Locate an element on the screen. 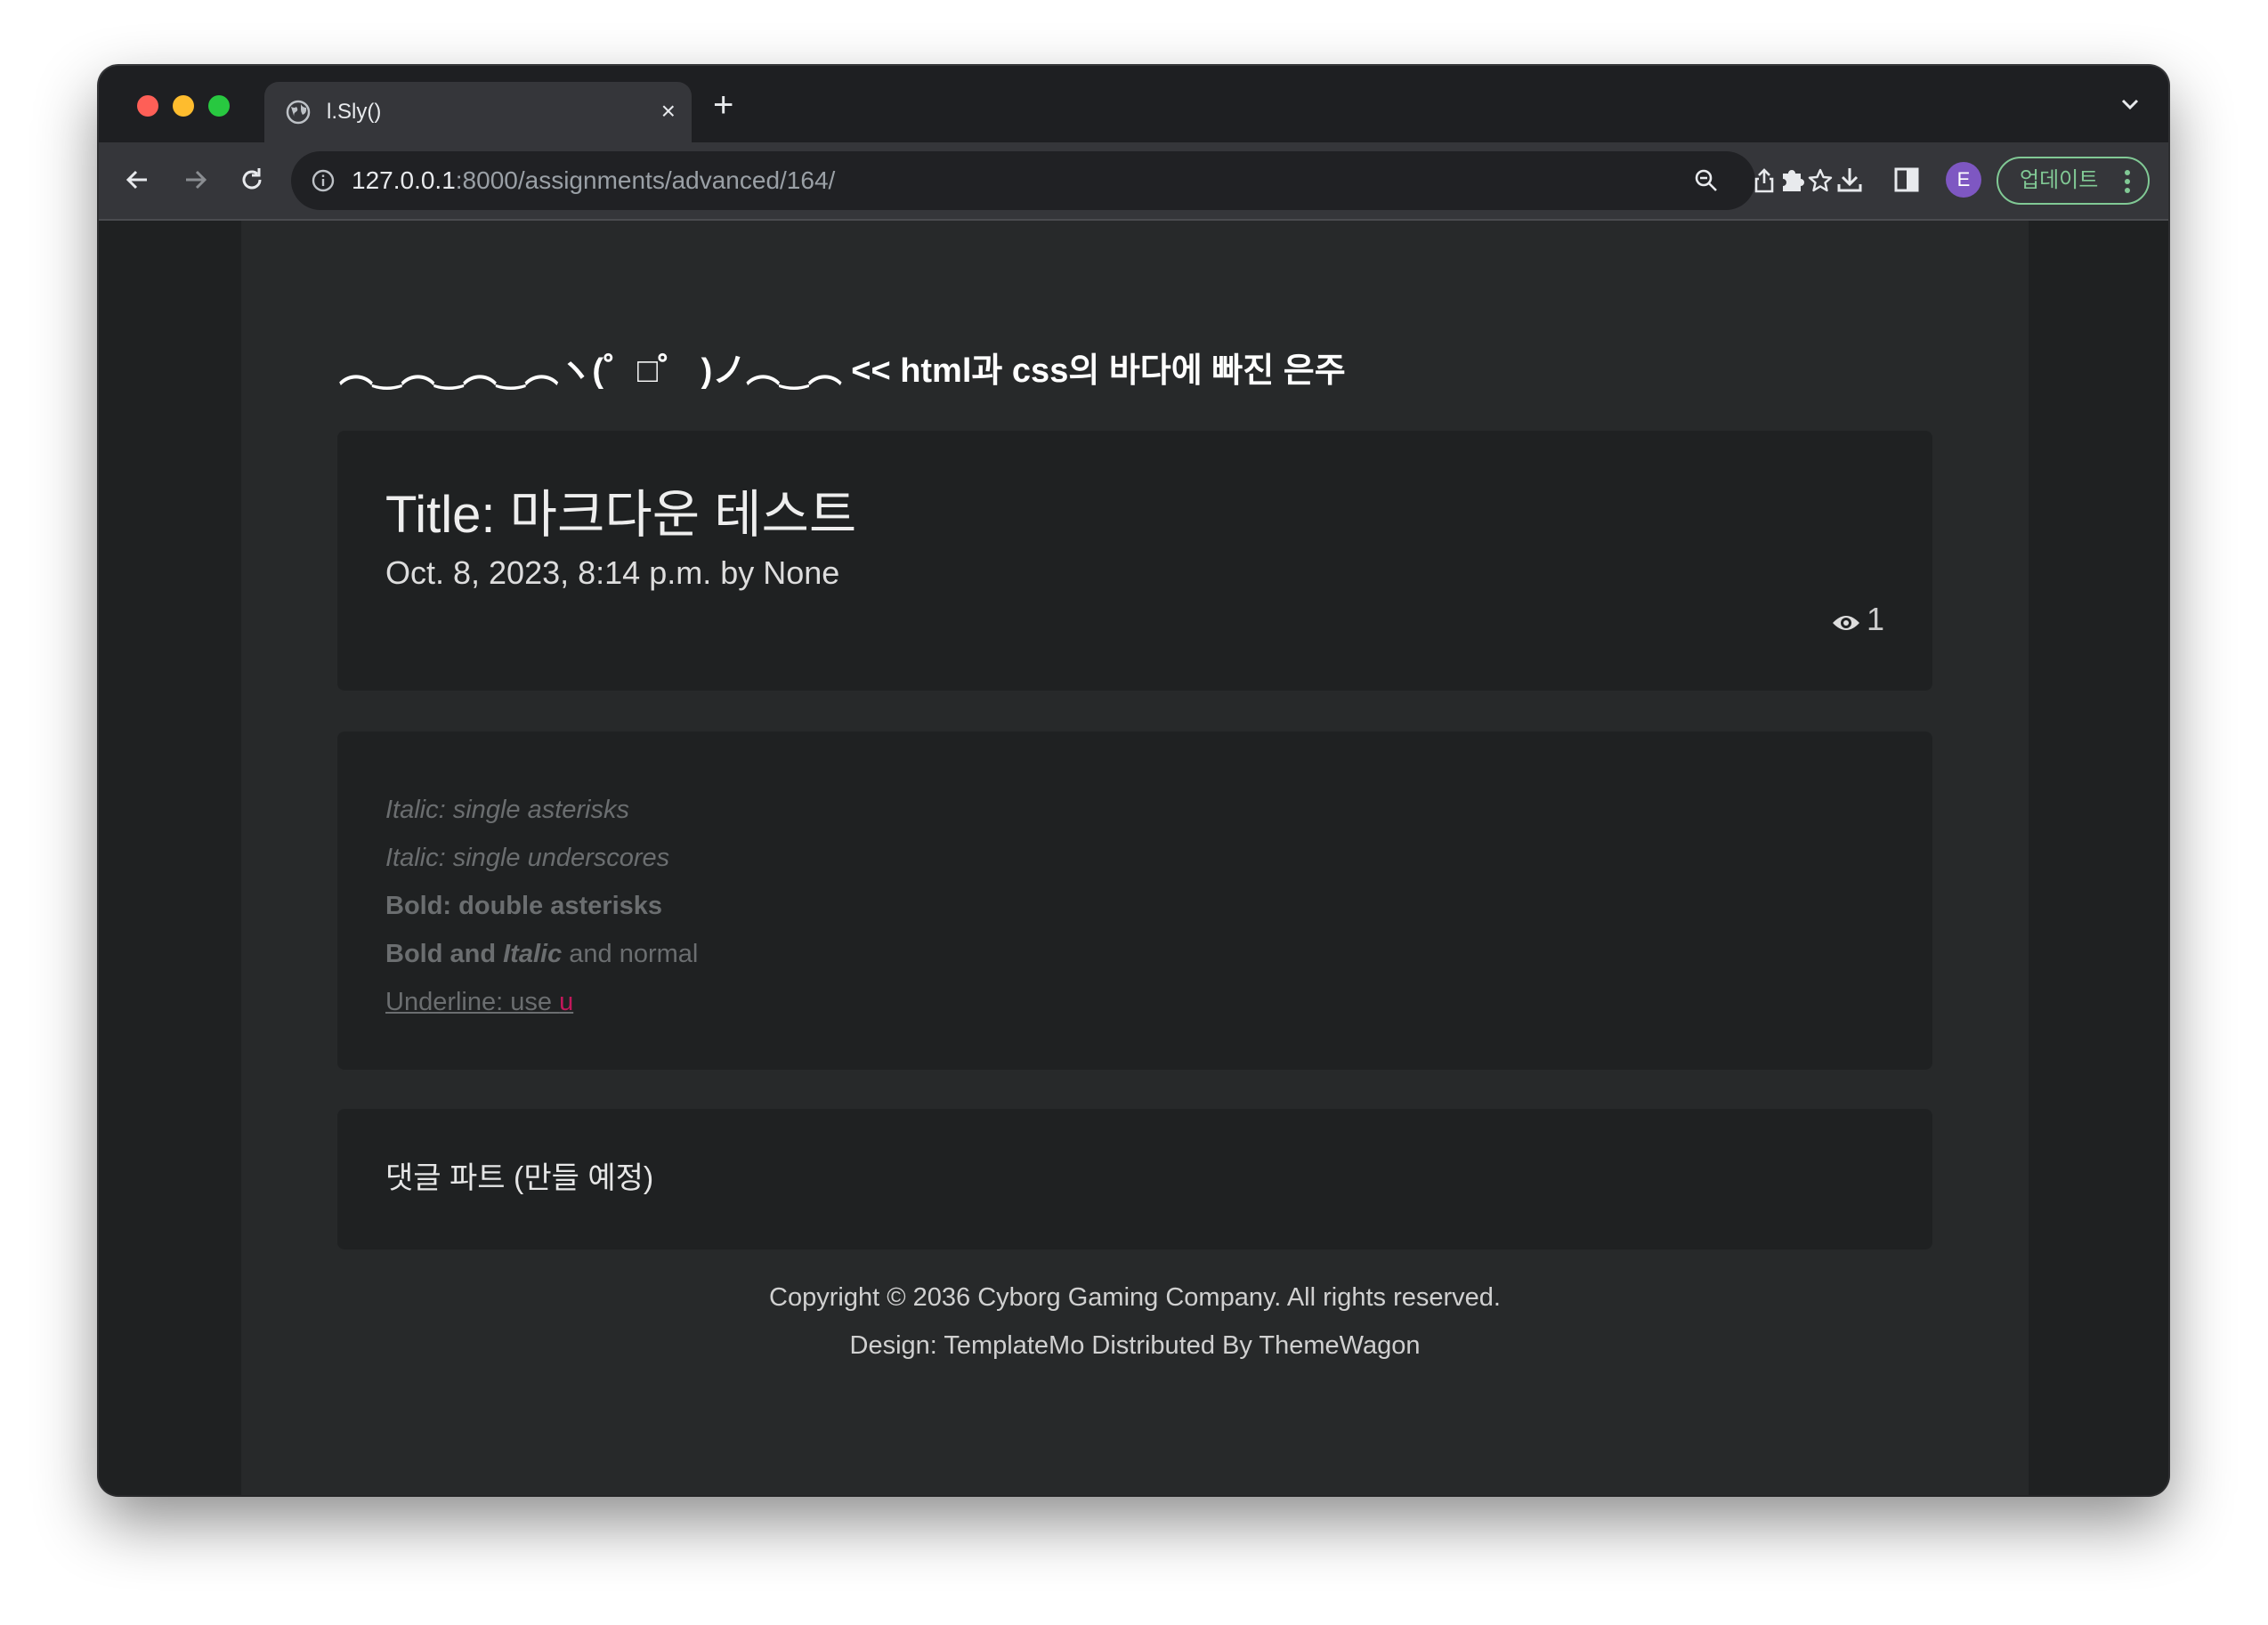 The image size is (2268, 1625). download-icon is located at coordinates (1850, 180).